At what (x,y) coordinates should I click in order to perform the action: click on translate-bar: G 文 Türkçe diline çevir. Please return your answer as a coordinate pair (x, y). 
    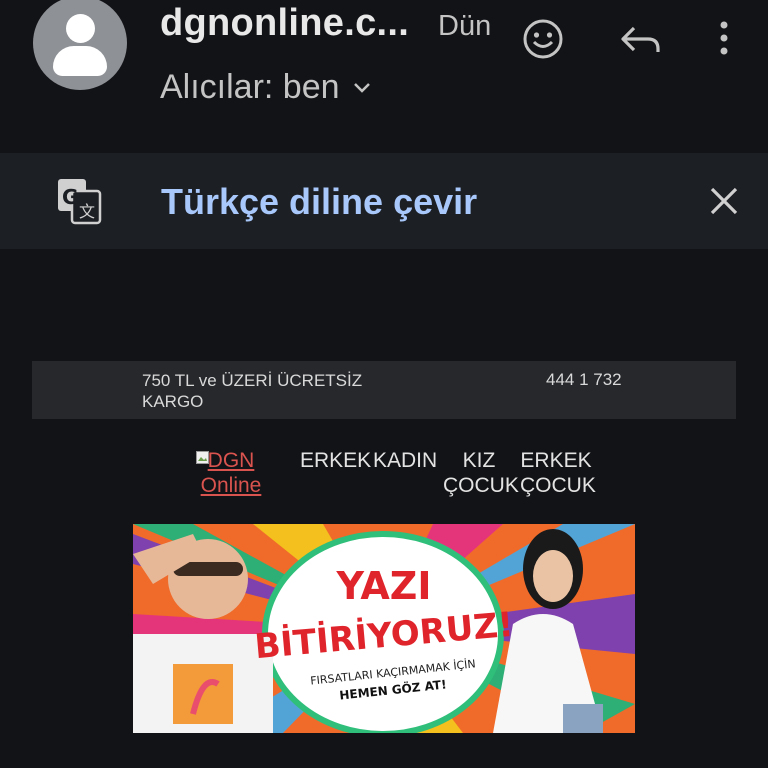
    Looking at the image, I should click on (384, 201).